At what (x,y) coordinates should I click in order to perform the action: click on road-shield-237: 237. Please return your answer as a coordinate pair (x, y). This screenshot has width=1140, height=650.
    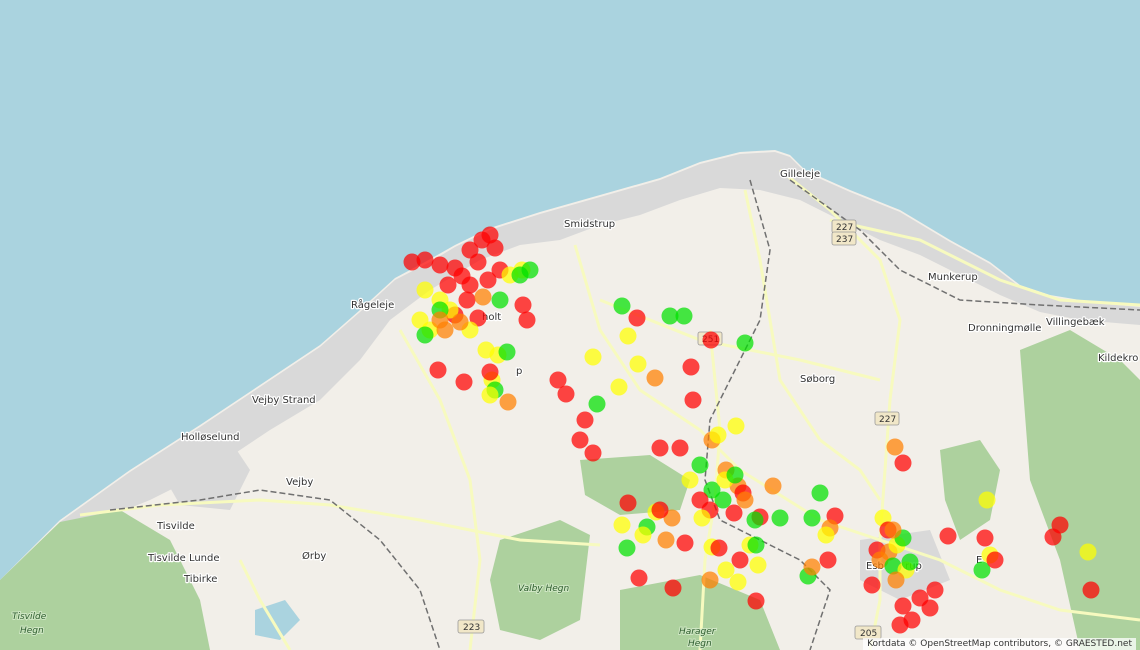
    Looking at the image, I should click on (844, 238).